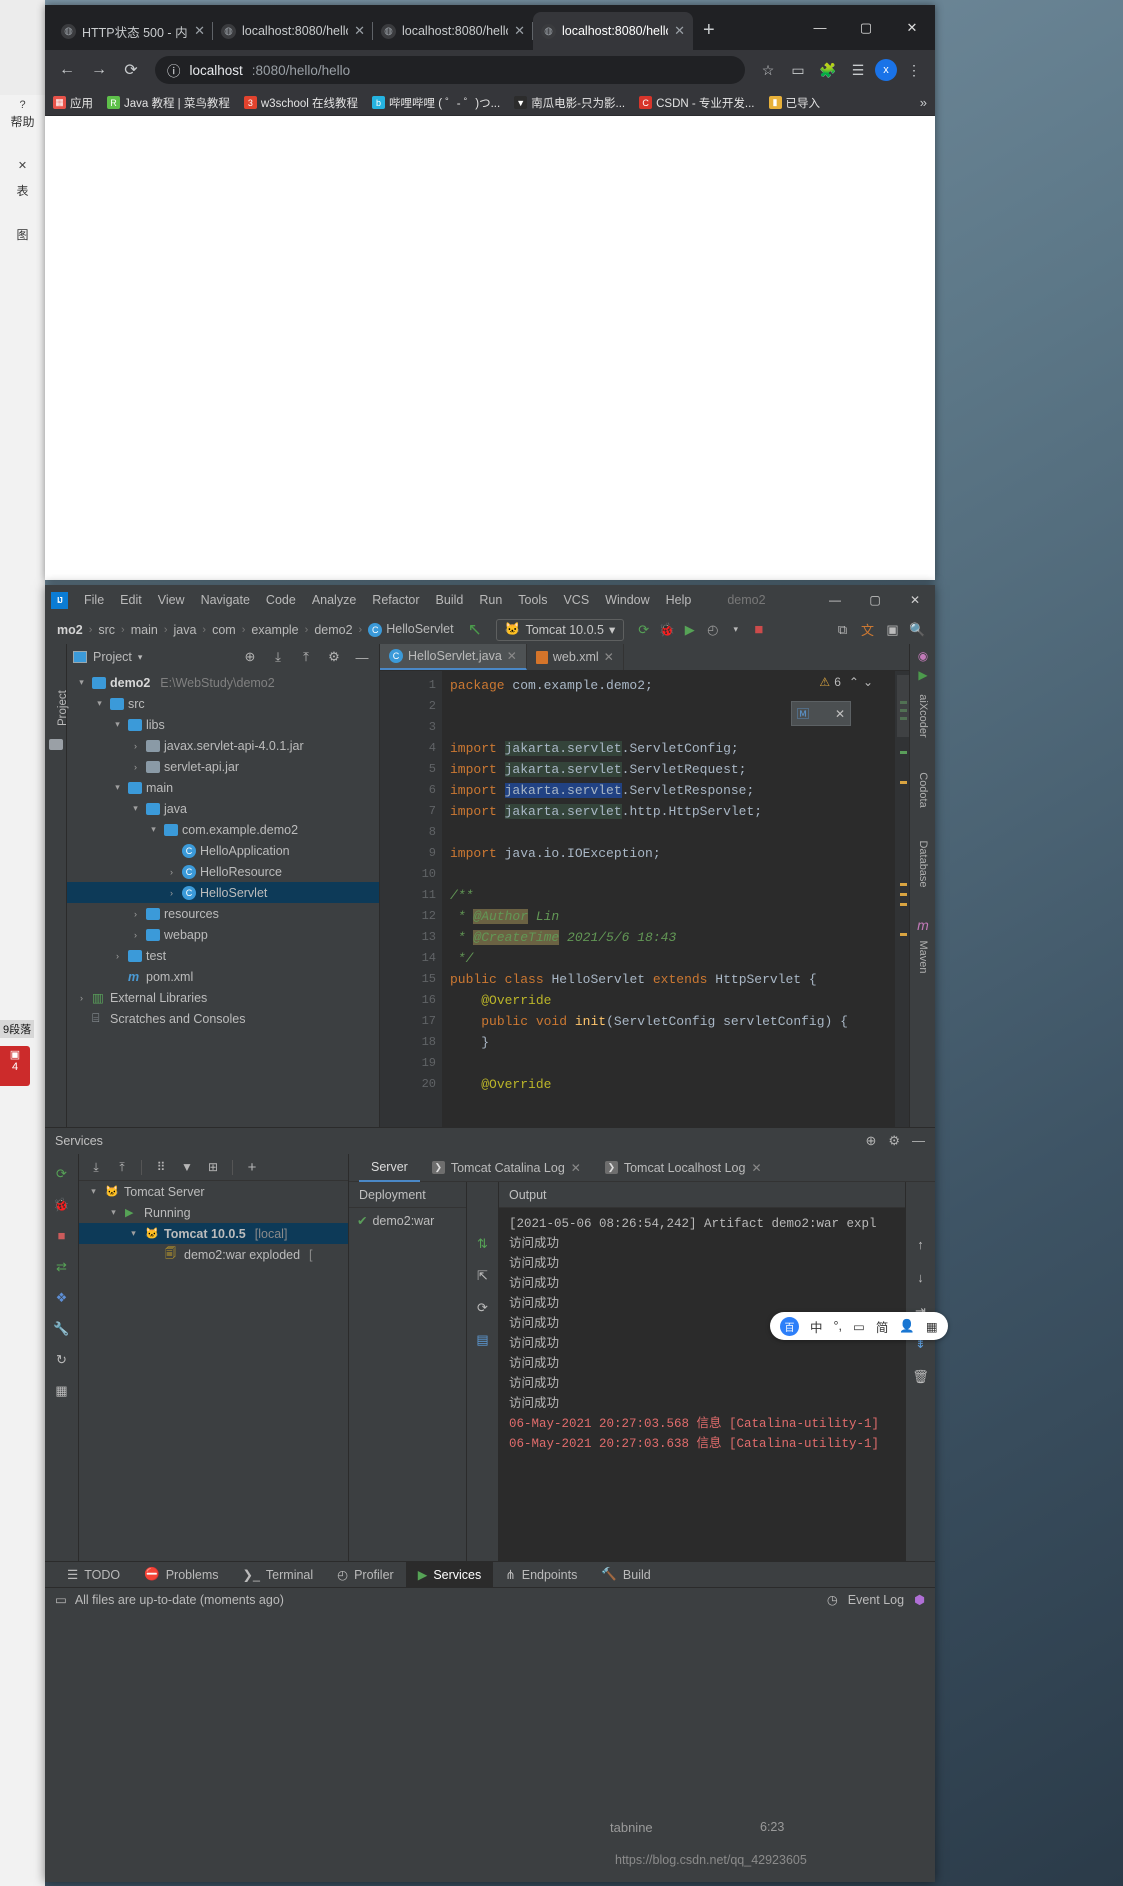 The height and width of the screenshot is (1886, 1123). What do you see at coordinates (223, 871) in the screenshot?
I see `project-tree-row: › C HelloResource` at bounding box center [223, 871].